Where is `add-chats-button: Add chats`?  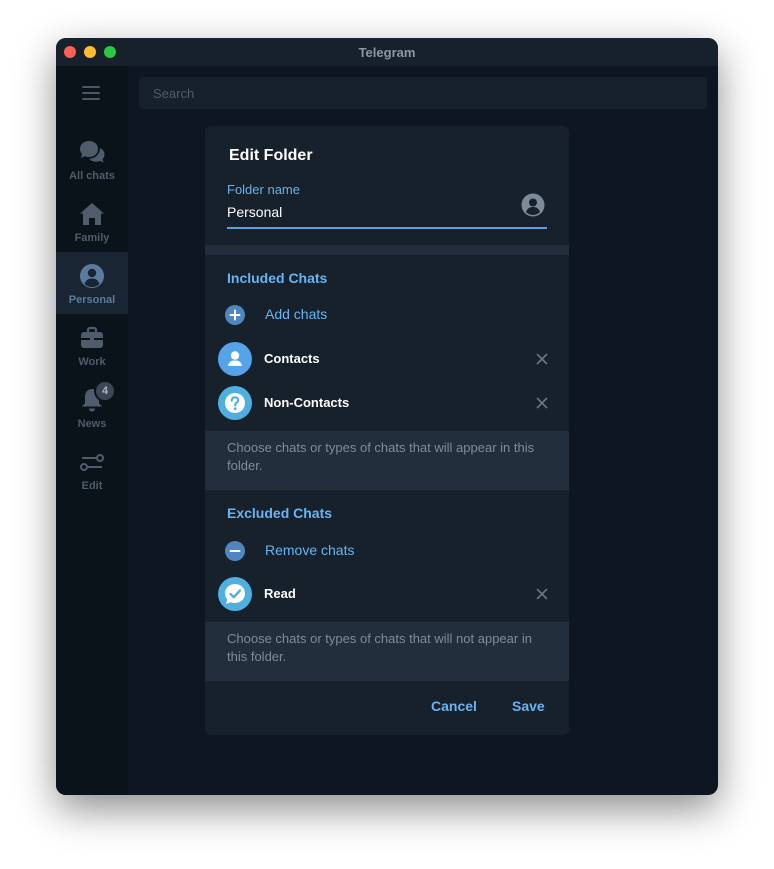 add-chats-button: Add chats is located at coordinates (387, 315).